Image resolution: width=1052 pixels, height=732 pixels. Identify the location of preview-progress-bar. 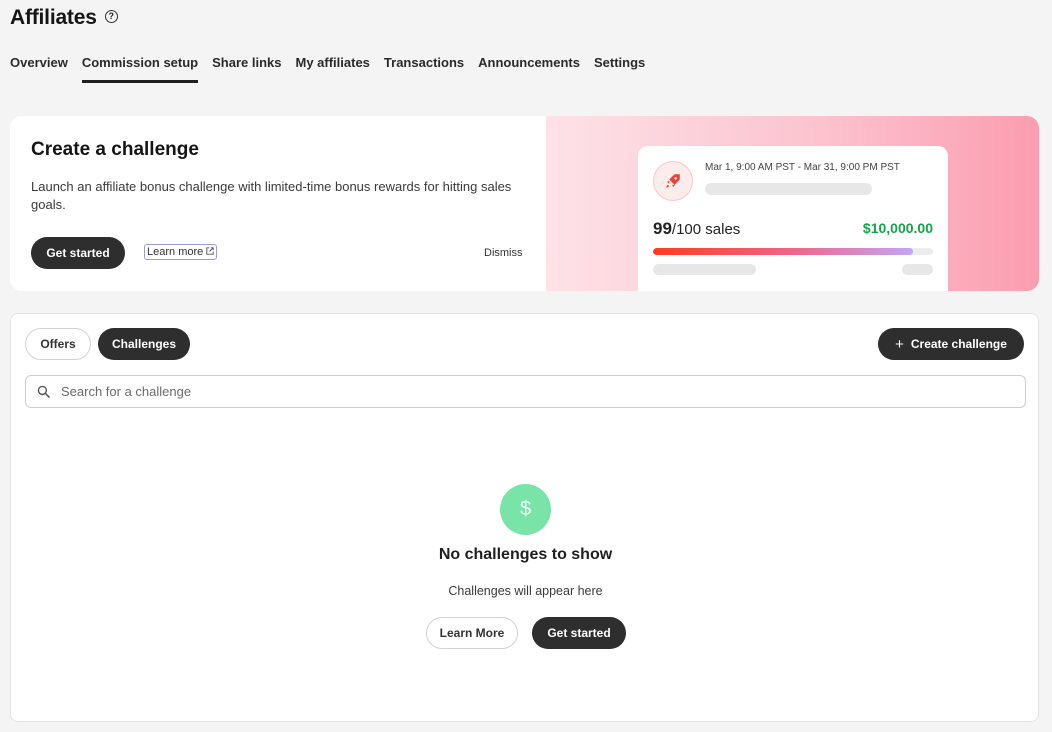
(793, 251).